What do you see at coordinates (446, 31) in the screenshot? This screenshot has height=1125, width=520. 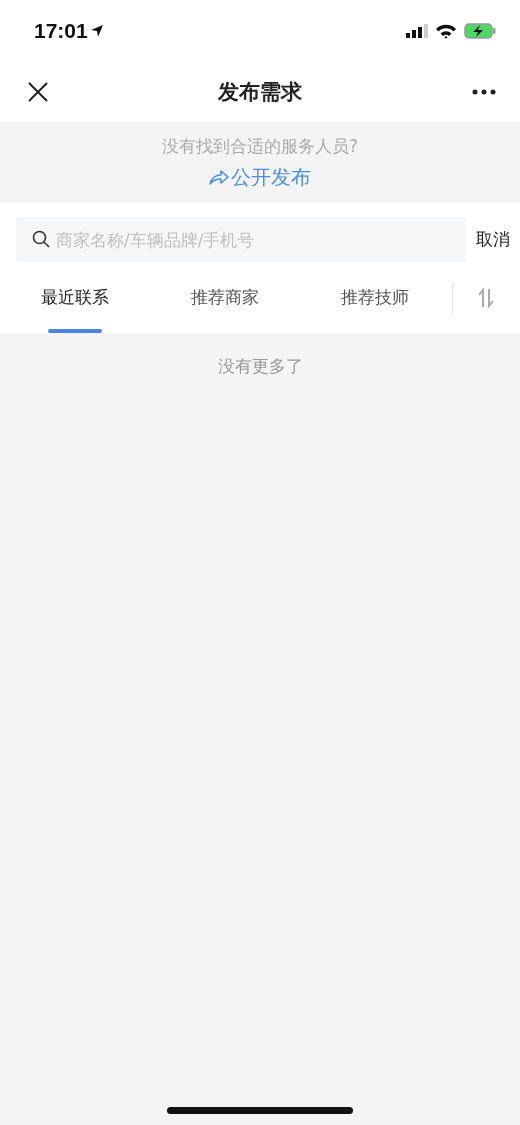 I see `wifi-icon` at bounding box center [446, 31].